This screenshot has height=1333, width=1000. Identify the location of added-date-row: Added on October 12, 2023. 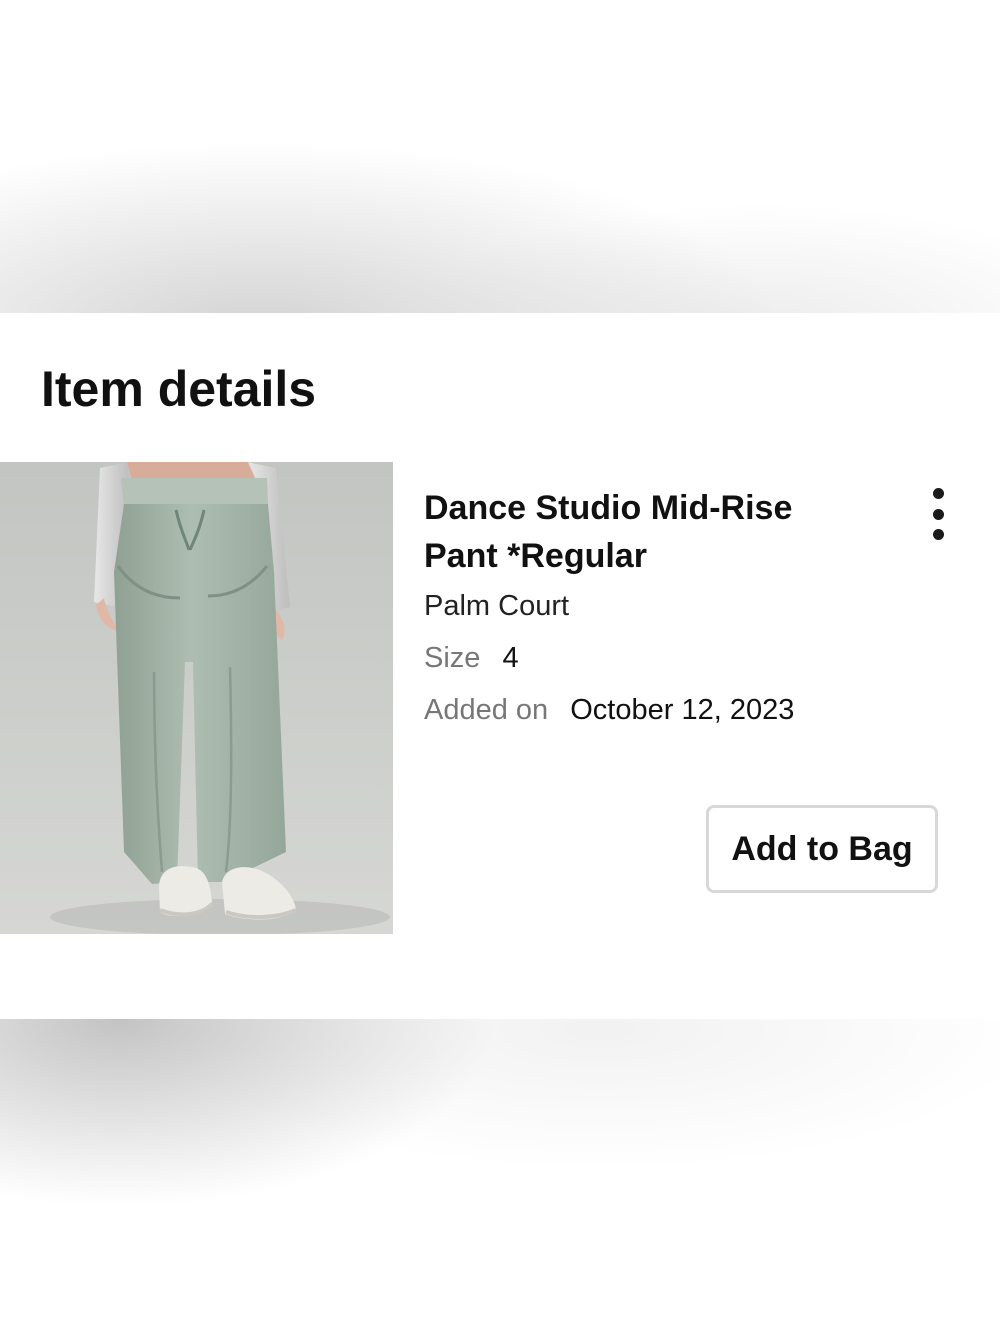
(644, 710).